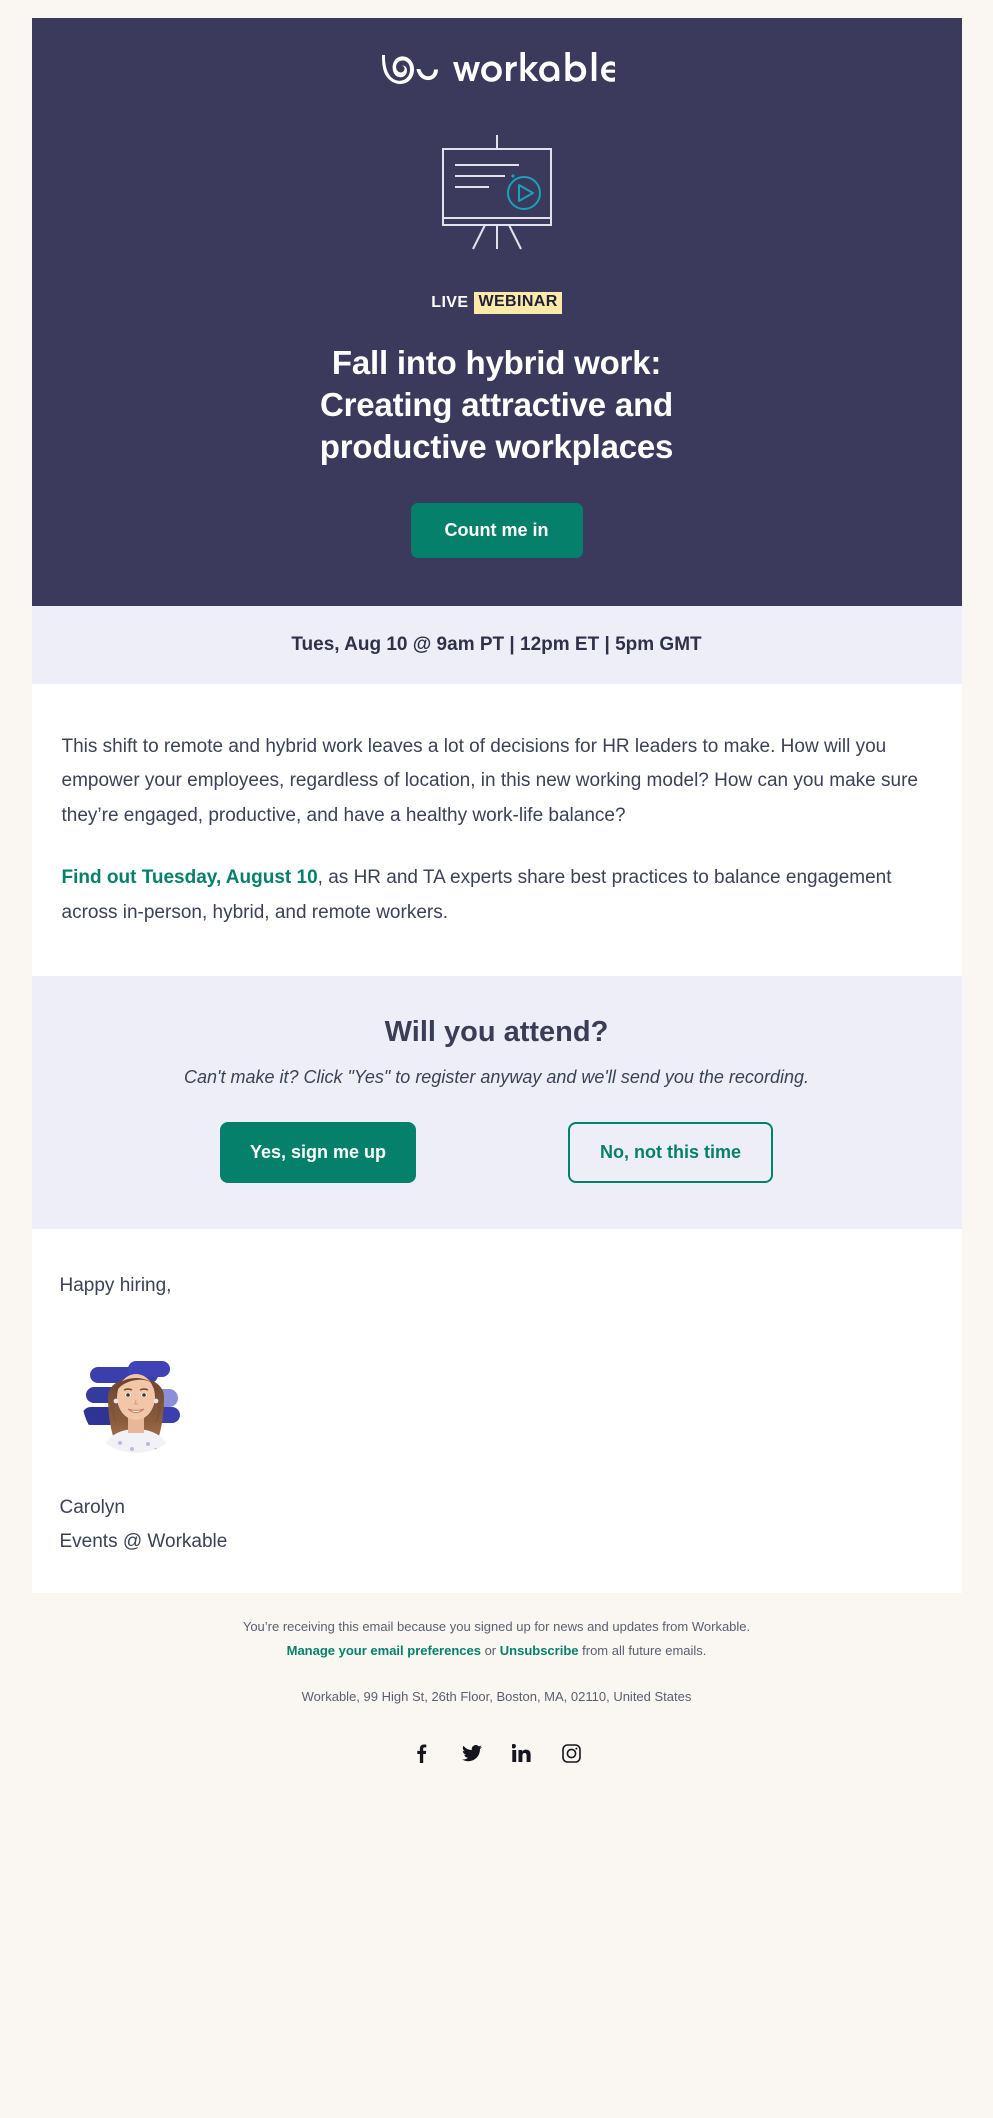  I want to click on count-me-in-button: Count me in, so click(496, 530).